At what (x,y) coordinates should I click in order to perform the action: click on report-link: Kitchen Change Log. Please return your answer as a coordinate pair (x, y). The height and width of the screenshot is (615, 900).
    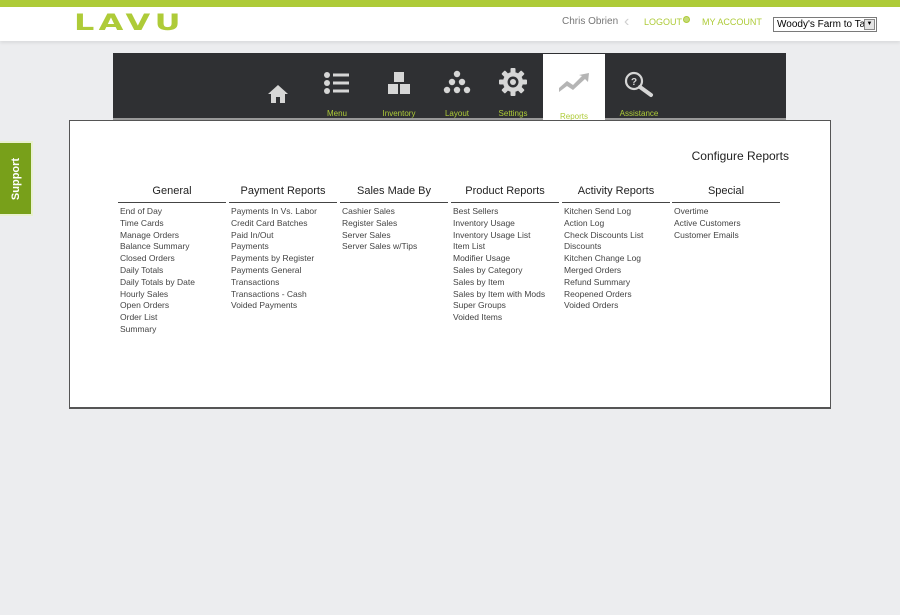
    Looking at the image, I should click on (617, 259).